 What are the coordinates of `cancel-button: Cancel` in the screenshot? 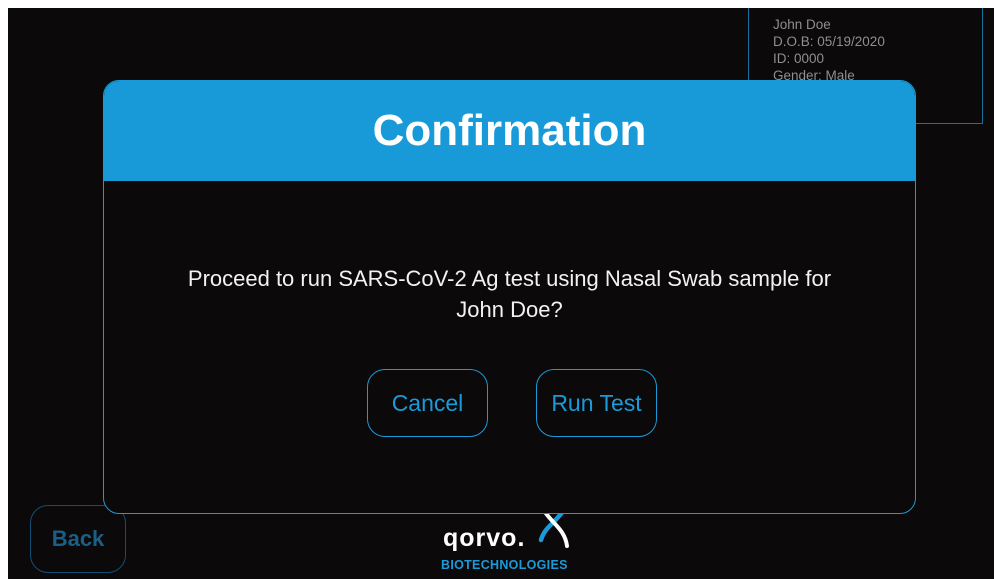 It's located at (427, 403).